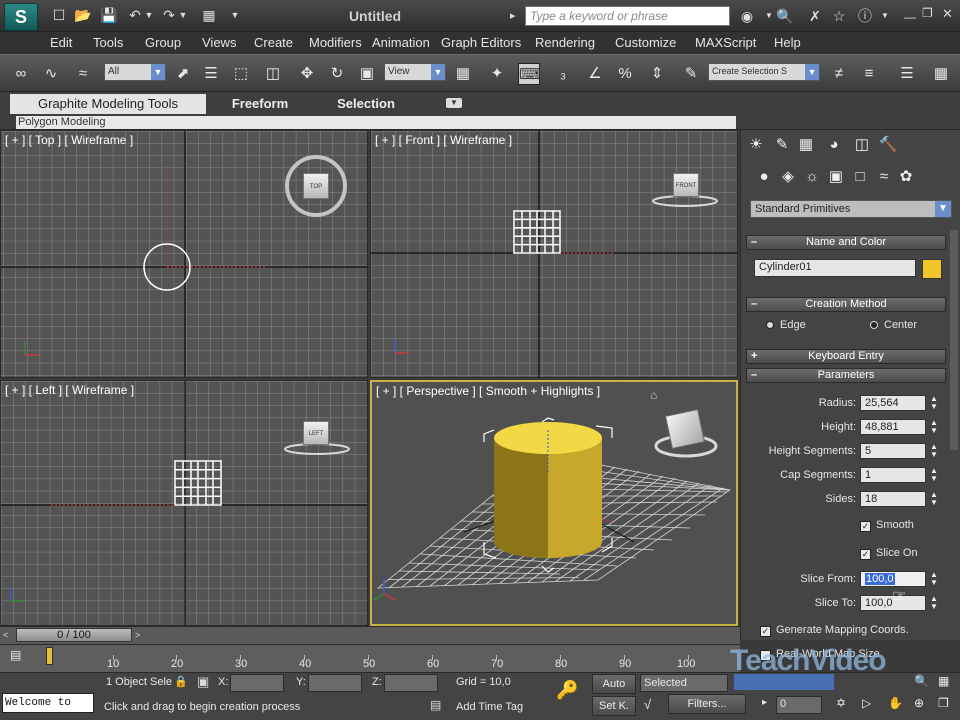 This screenshot has width=960, height=720. I want to click on z-coordinate-field, so click(411, 683).